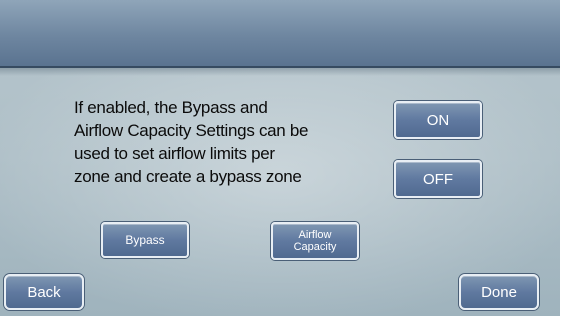 The height and width of the screenshot is (318, 574). Describe the element at coordinates (280, 71) in the screenshot. I see `header-shadow` at that location.